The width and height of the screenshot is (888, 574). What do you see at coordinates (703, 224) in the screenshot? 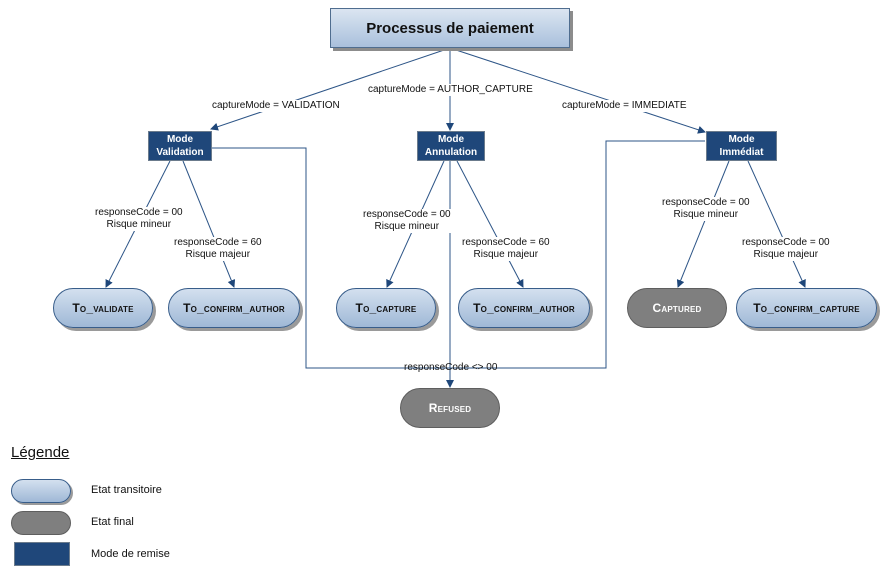
I see `edge-immediat-to-captured` at bounding box center [703, 224].